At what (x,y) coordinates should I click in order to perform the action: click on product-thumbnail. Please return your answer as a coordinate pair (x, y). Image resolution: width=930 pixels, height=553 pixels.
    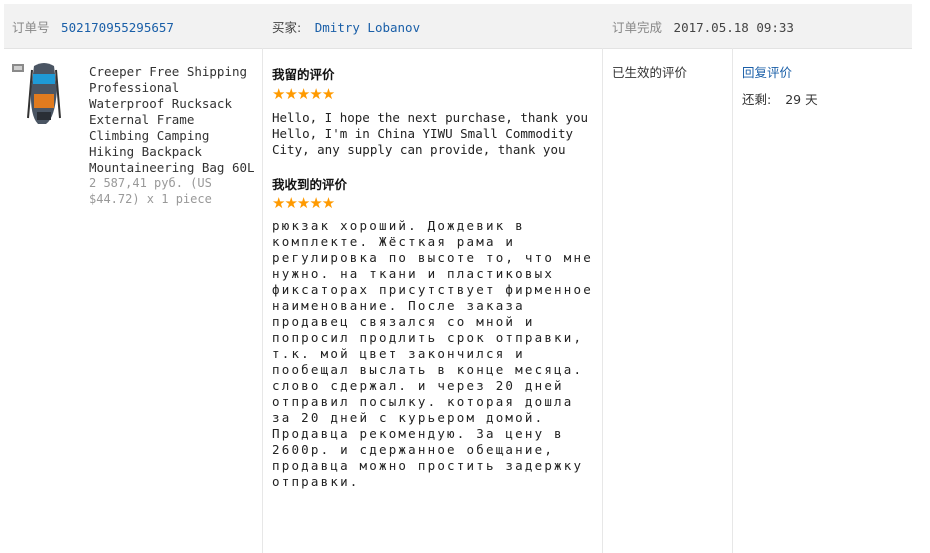
    Looking at the image, I should click on (42, 94).